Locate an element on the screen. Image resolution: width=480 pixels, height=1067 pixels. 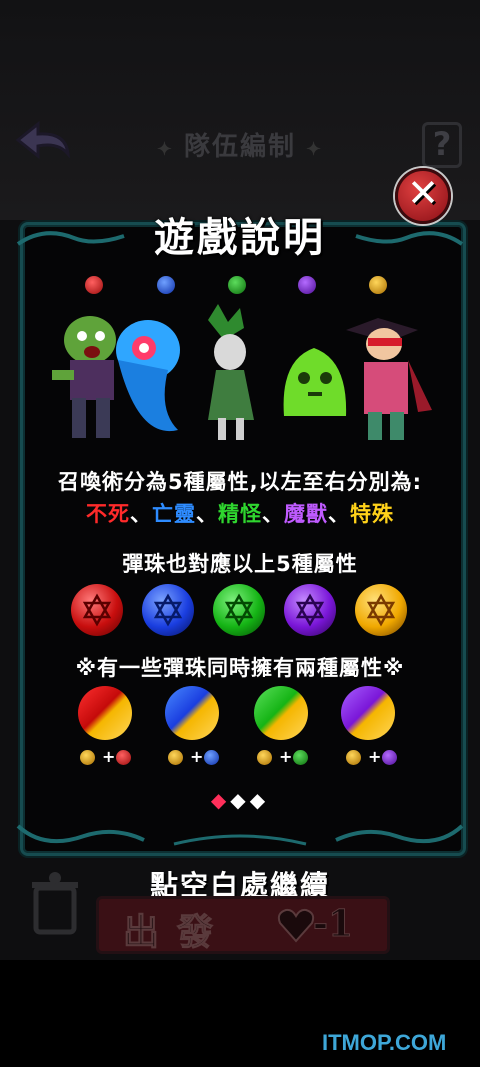
blue-orb-icon is located at coordinates (168, 610).